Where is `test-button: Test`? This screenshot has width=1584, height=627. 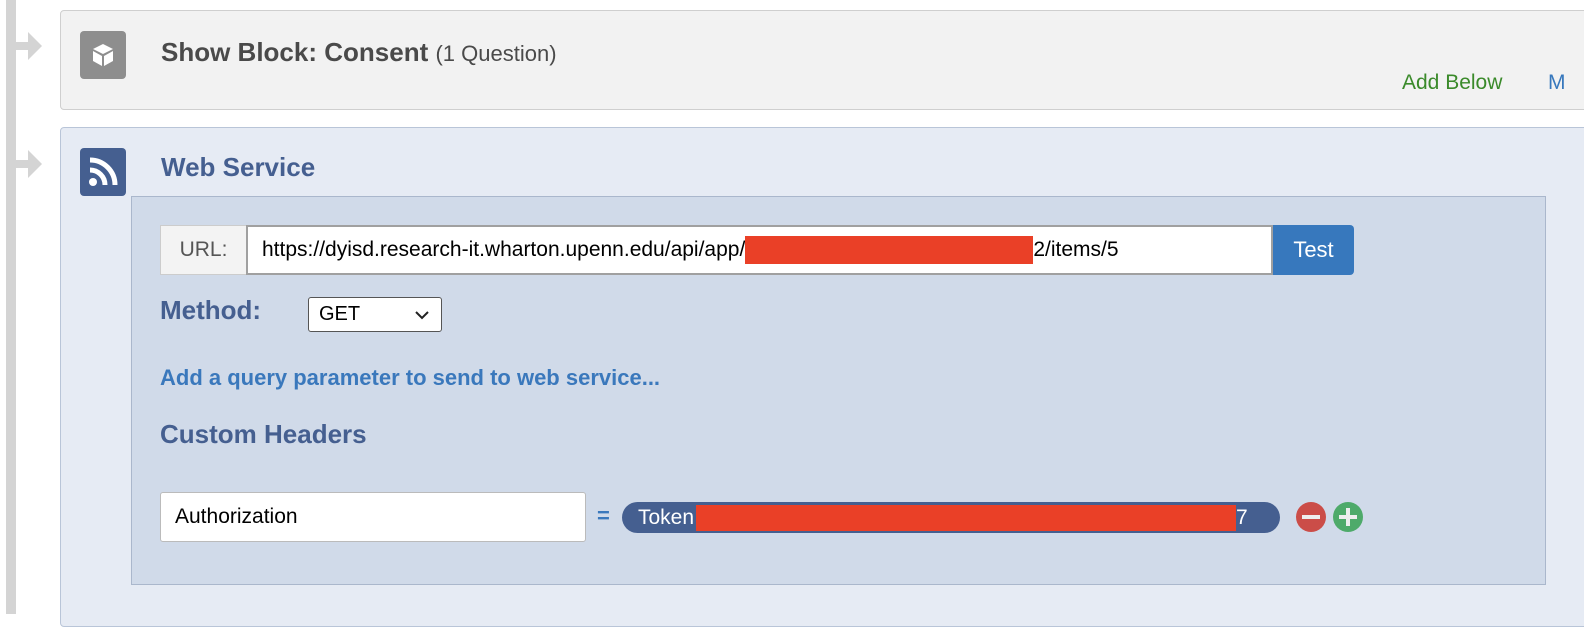 test-button: Test is located at coordinates (1313, 250).